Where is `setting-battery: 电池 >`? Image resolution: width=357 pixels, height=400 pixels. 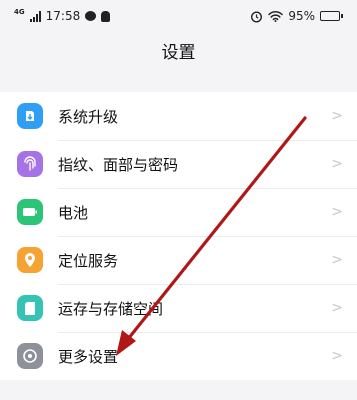
setting-battery: 电池 > is located at coordinates (178, 212).